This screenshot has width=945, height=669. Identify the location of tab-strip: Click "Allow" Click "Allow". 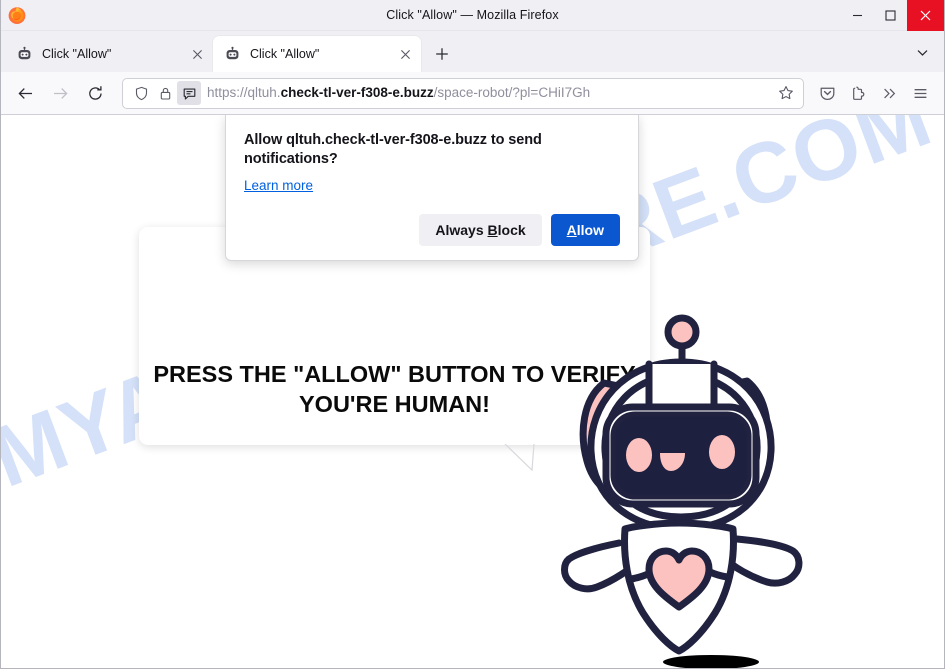
(472, 51).